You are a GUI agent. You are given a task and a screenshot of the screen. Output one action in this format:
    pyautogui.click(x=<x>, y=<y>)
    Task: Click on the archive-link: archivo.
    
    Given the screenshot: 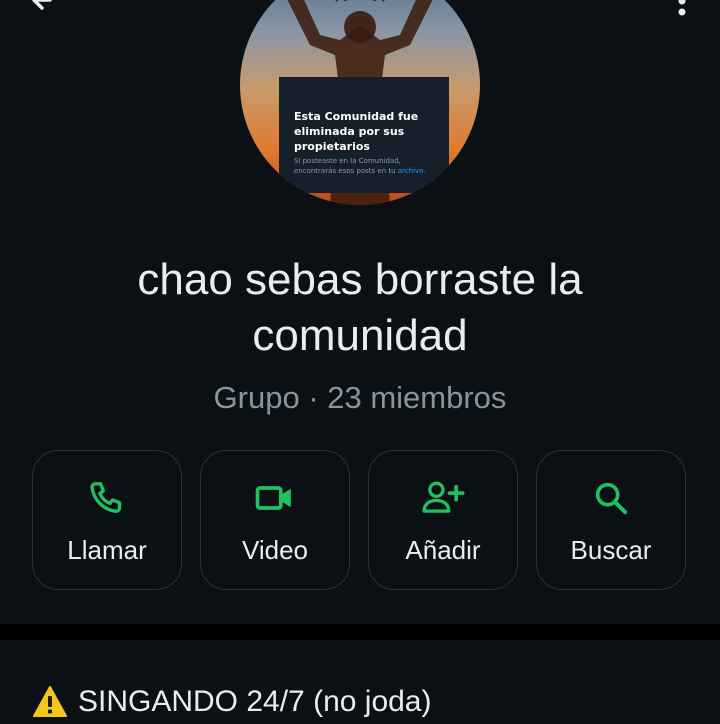 What is the action you would take?
    pyautogui.click(x=411, y=171)
    